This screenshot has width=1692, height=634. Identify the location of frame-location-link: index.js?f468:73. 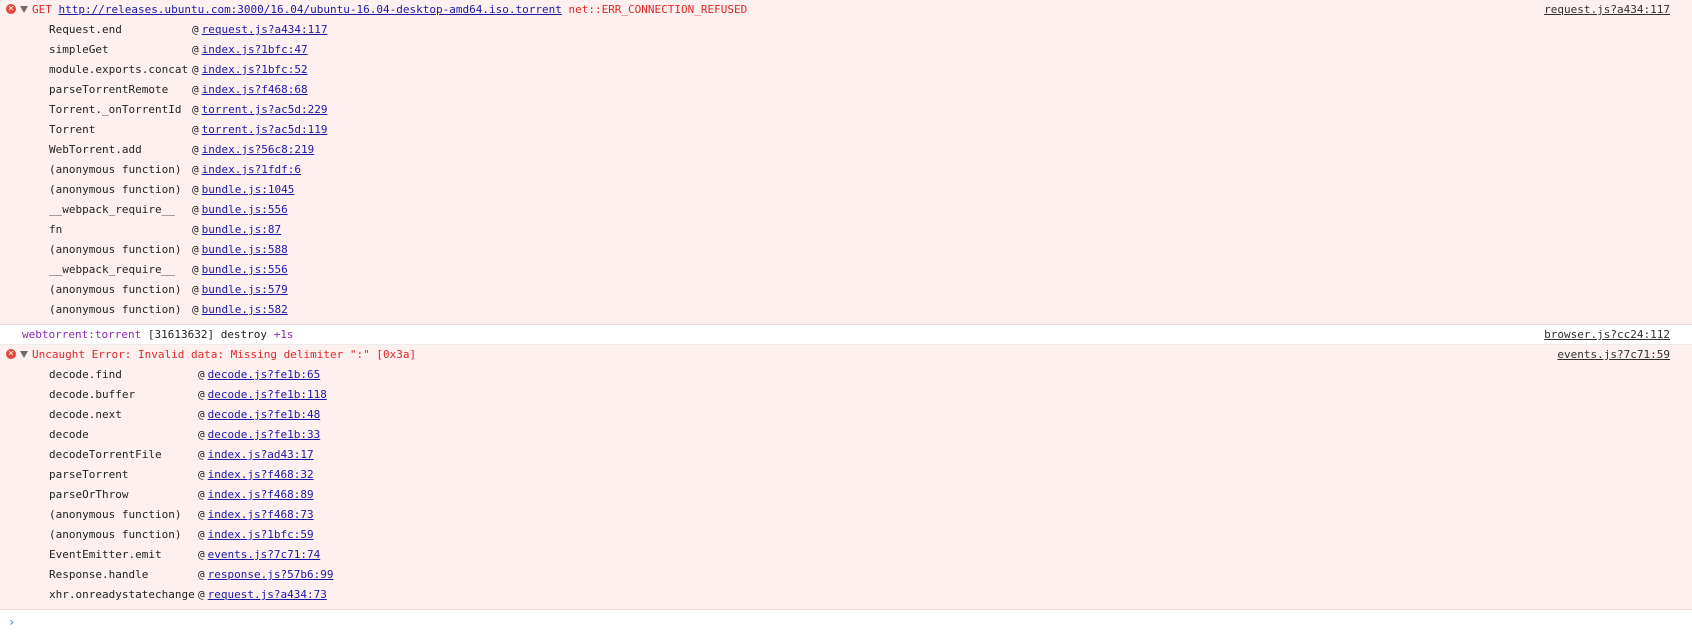
(261, 514).